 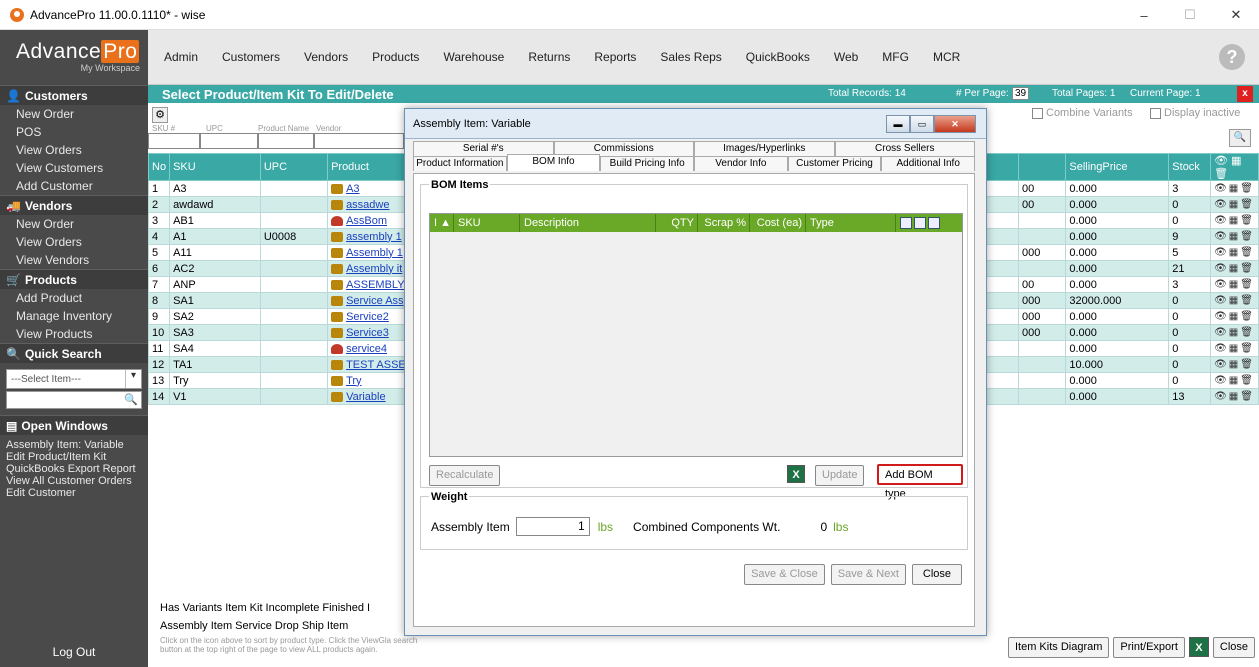 What do you see at coordinates (922, 124) in the screenshot?
I see `dialog-maximize-button: ▭` at bounding box center [922, 124].